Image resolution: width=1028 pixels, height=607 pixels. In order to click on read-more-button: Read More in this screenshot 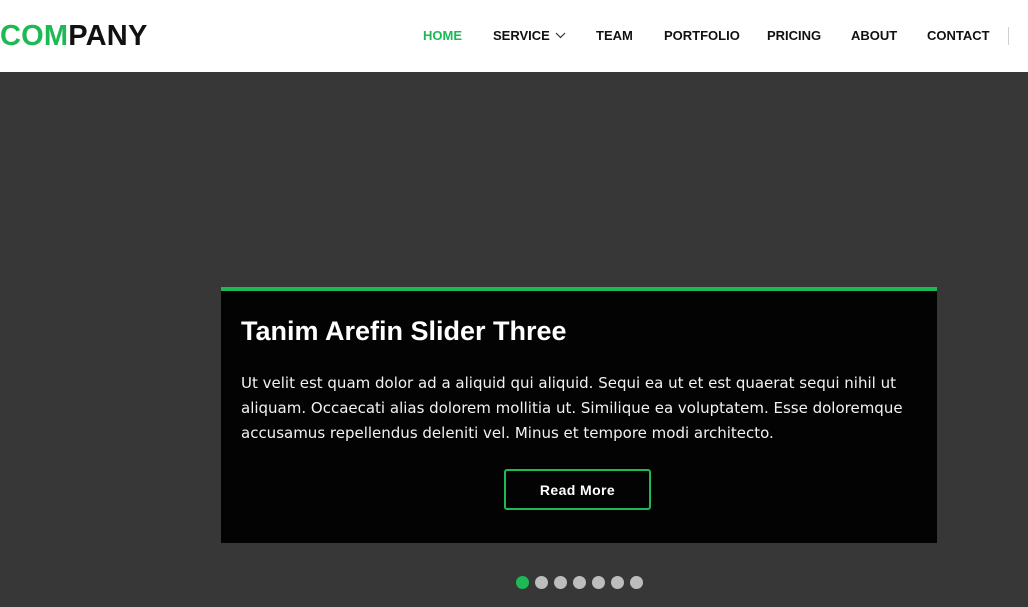, I will do `click(577, 489)`.